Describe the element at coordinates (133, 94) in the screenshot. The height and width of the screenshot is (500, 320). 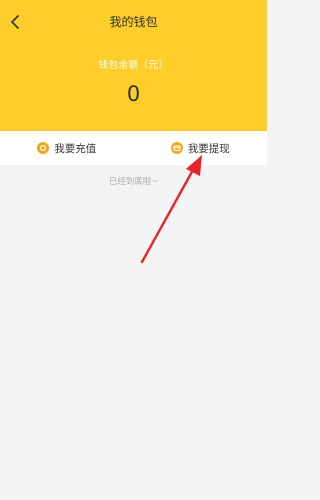
I see `balance-value: 0` at that location.